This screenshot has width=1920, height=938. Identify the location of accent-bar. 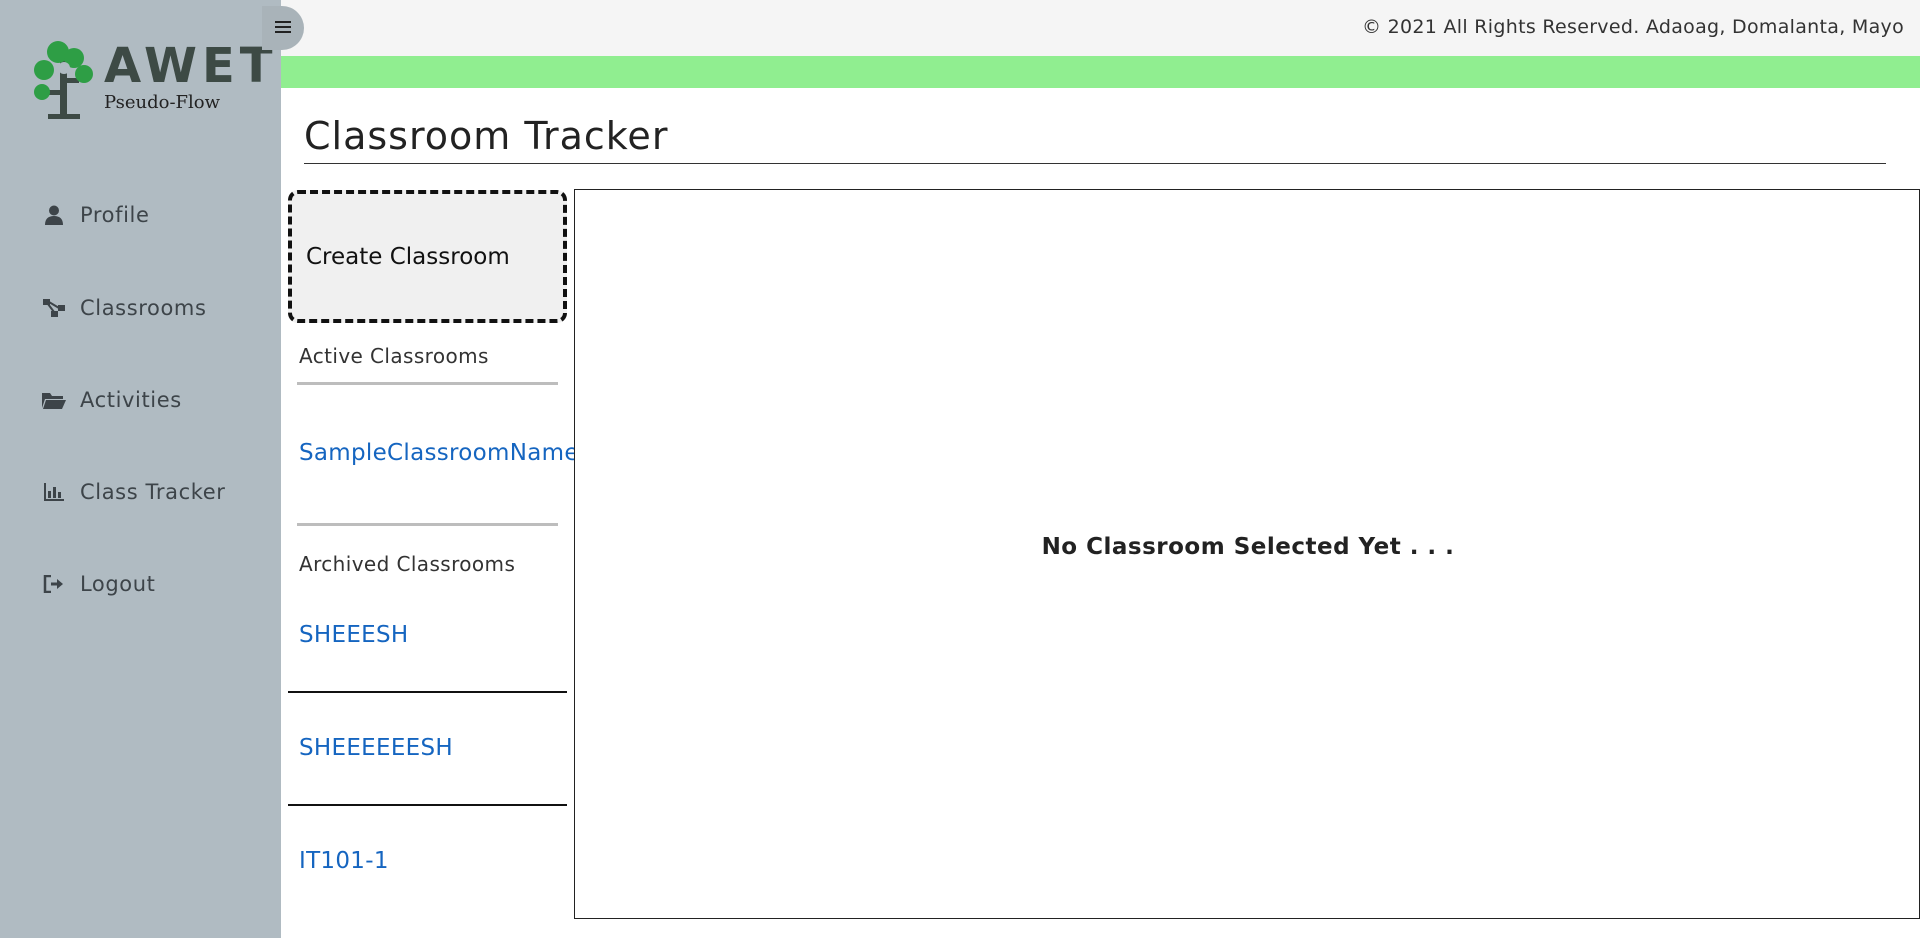
(1100, 72).